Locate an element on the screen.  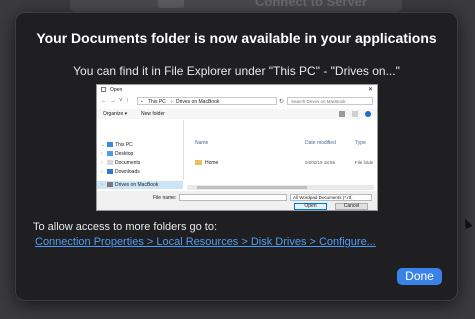
server-icon is located at coordinates (171, 4).